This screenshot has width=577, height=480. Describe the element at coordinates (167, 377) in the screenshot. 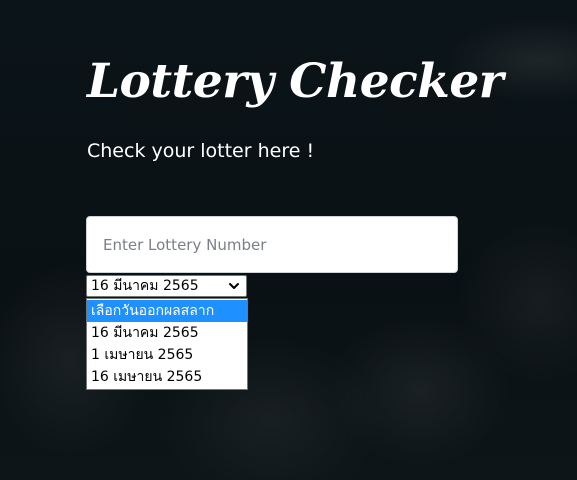

I see `dropdown-option: 16 เมษายน 2565` at that location.